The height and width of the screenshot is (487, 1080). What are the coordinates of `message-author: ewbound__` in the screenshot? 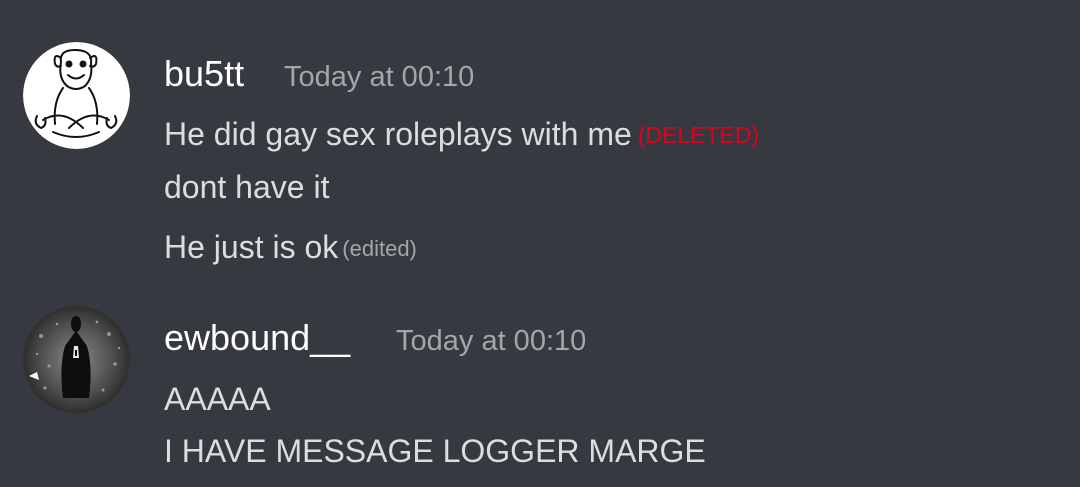 It's located at (257, 338).